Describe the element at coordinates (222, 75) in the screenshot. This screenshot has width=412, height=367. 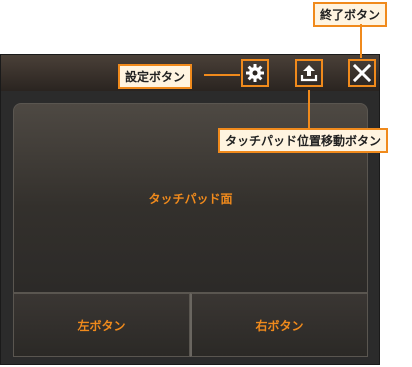
I see `settings-callout-line` at that location.